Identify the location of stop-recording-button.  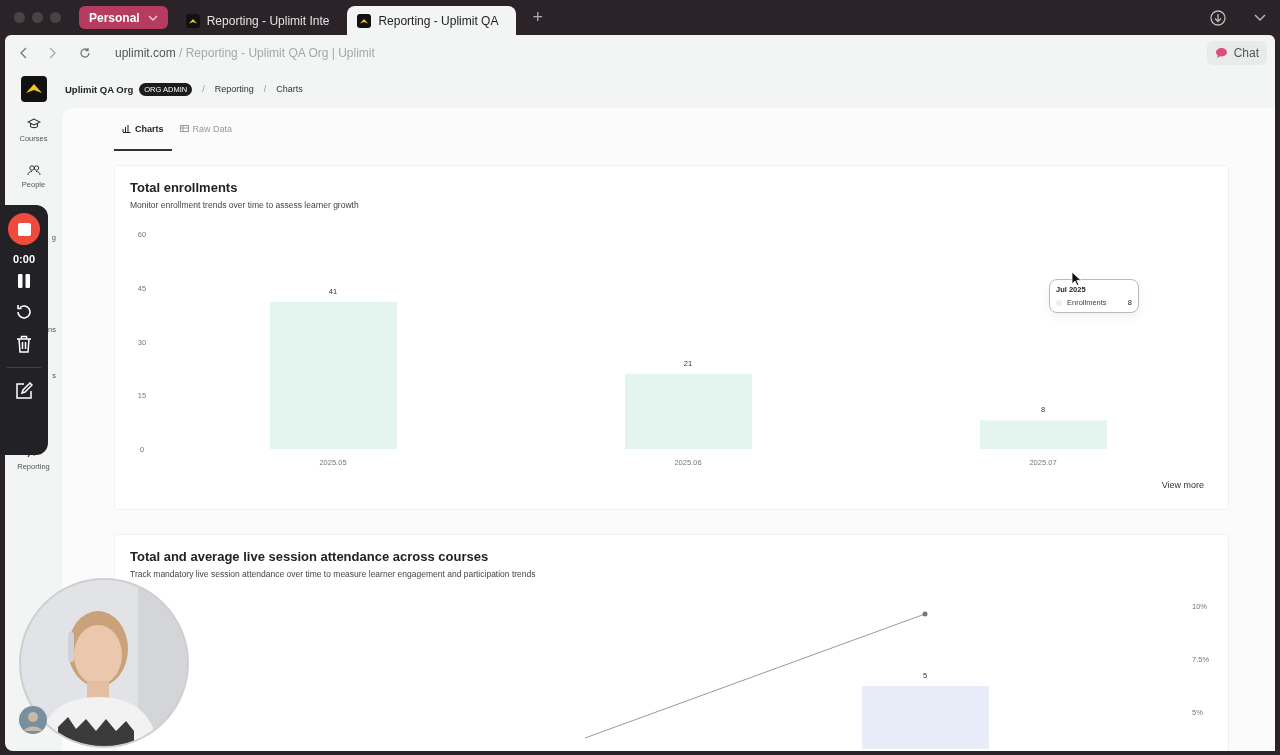
(24, 229).